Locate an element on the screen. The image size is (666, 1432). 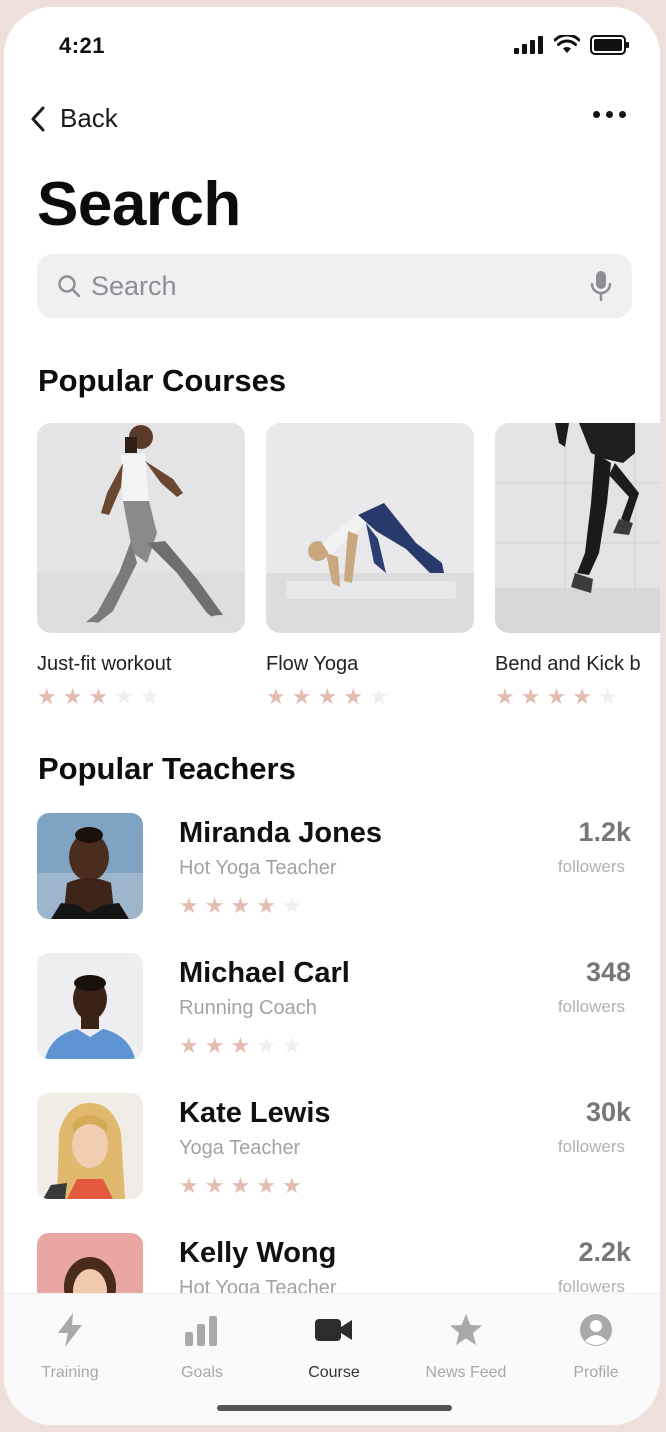
tab-label: Training is located at coordinates (70, 1372).